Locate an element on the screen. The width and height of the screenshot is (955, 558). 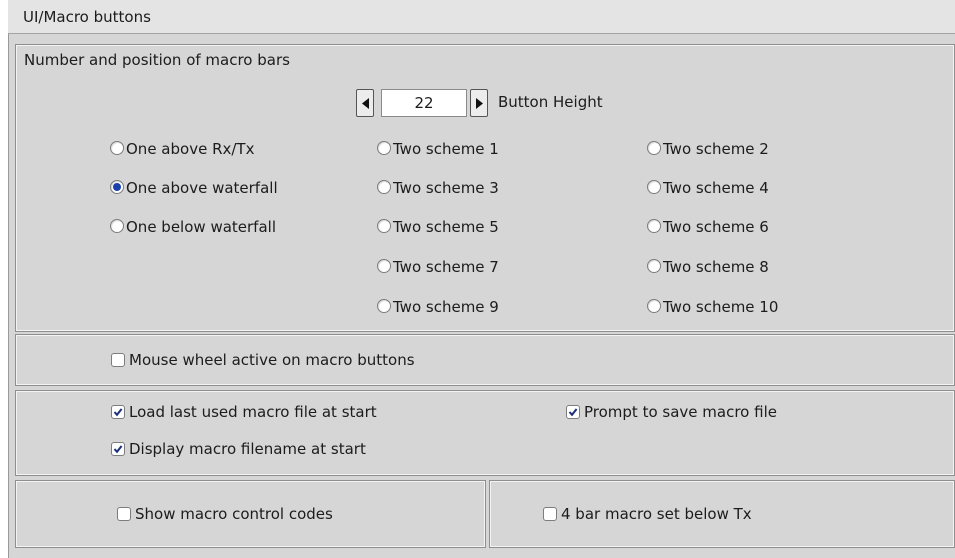
checkbox-label: Mouse wheel active on macro buttons is located at coordinates (272, 360).